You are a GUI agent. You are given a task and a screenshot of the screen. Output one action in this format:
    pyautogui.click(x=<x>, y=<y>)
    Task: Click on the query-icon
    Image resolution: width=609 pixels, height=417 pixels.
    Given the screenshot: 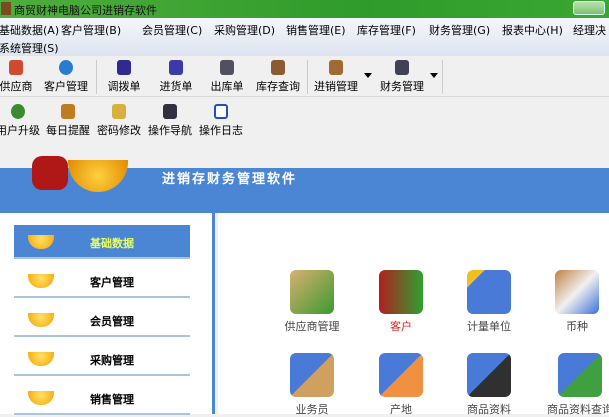 What is the action you would take?
    pyautogui.click(x=278, y=67)
    